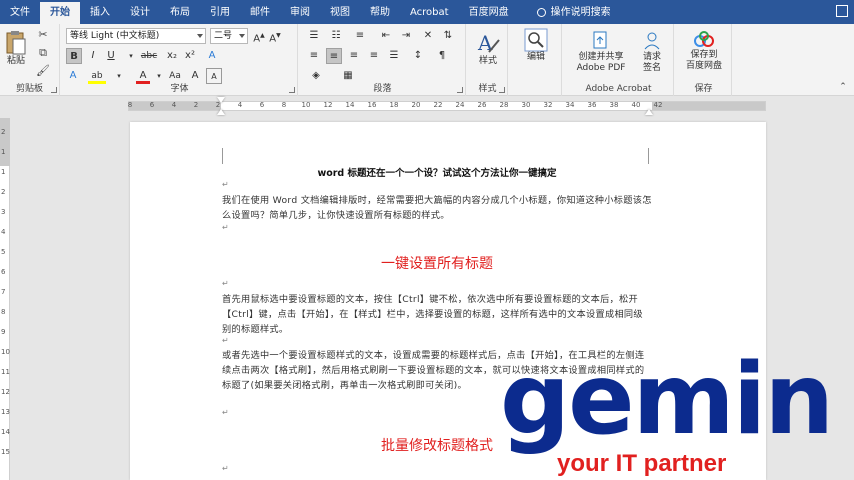 Image resolution: width=854 pixels, height=480 pixels. I want to click on request-signature-button: 请求 签名, so click(652, 52).